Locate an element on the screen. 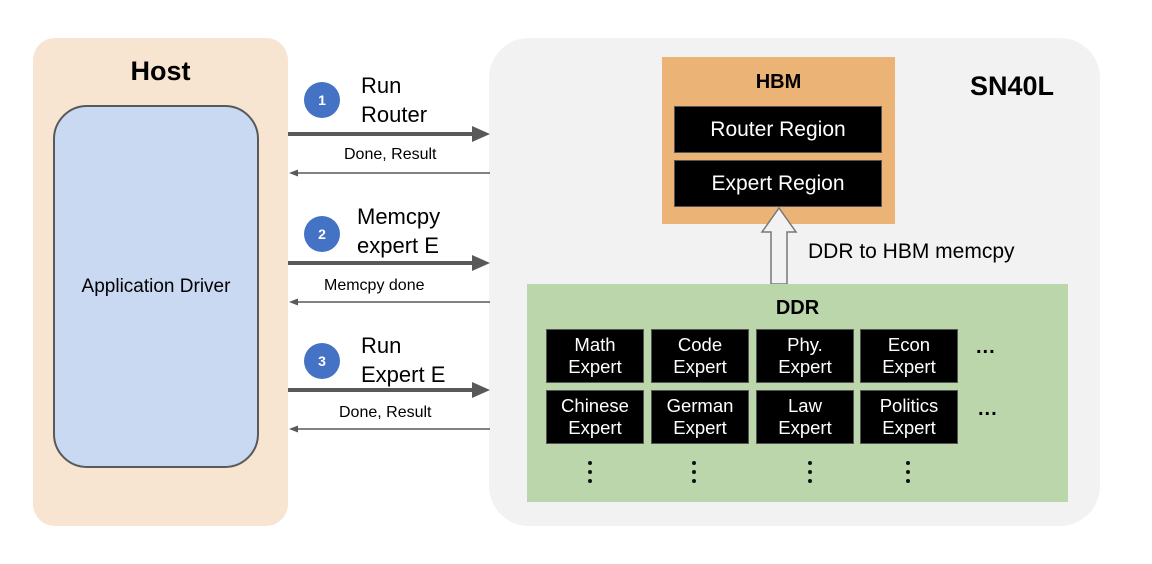 This screenshot has width=1152, height=564. response-label-2: Memcpy done is located at coordinates (374, 285).